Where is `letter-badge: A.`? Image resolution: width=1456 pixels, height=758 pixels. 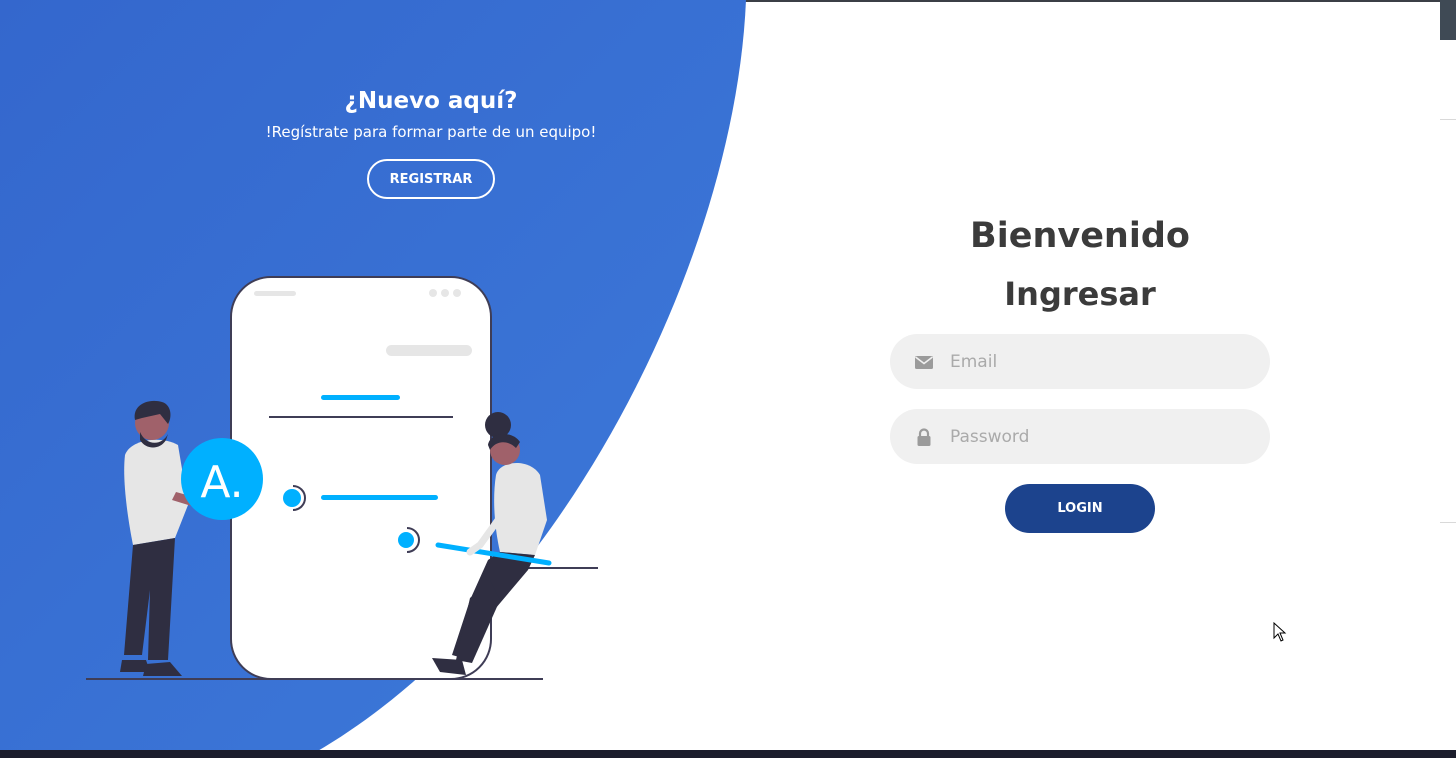
letter-badge: A. is located at coordinates (222, 479).